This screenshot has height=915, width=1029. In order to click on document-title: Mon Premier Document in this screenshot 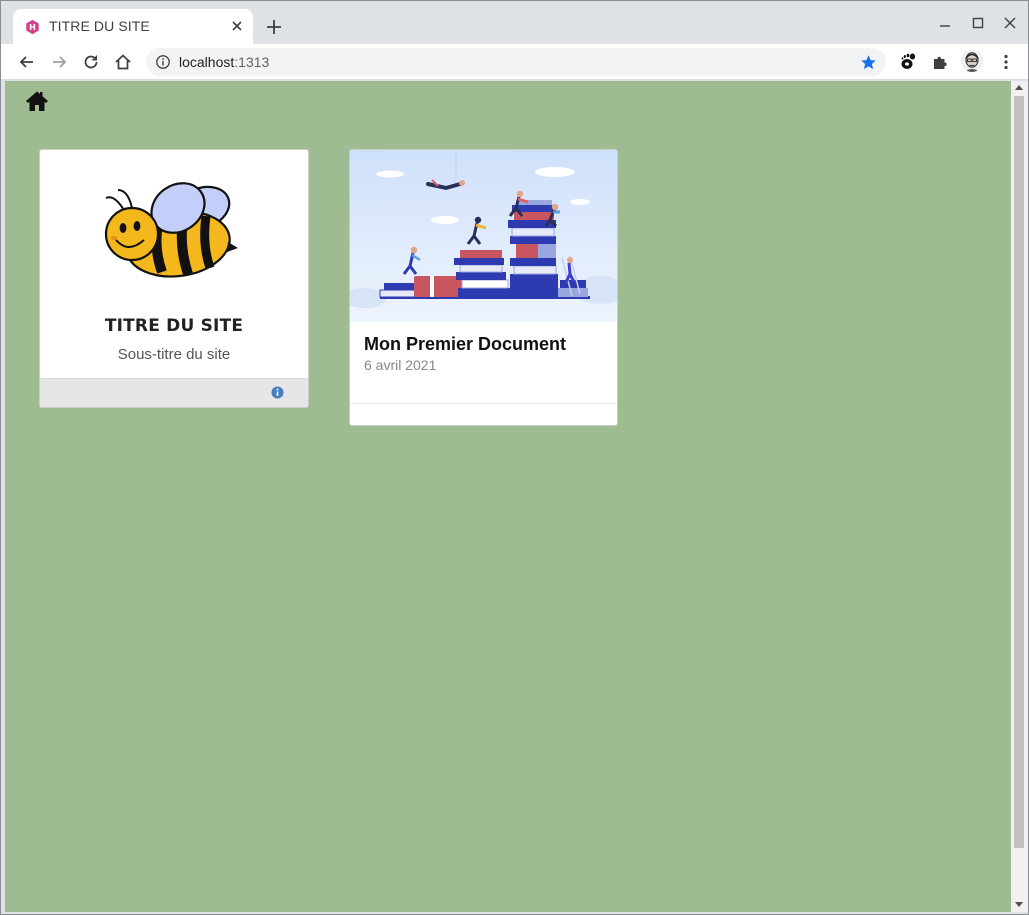, I will do `click(465, 344)`.